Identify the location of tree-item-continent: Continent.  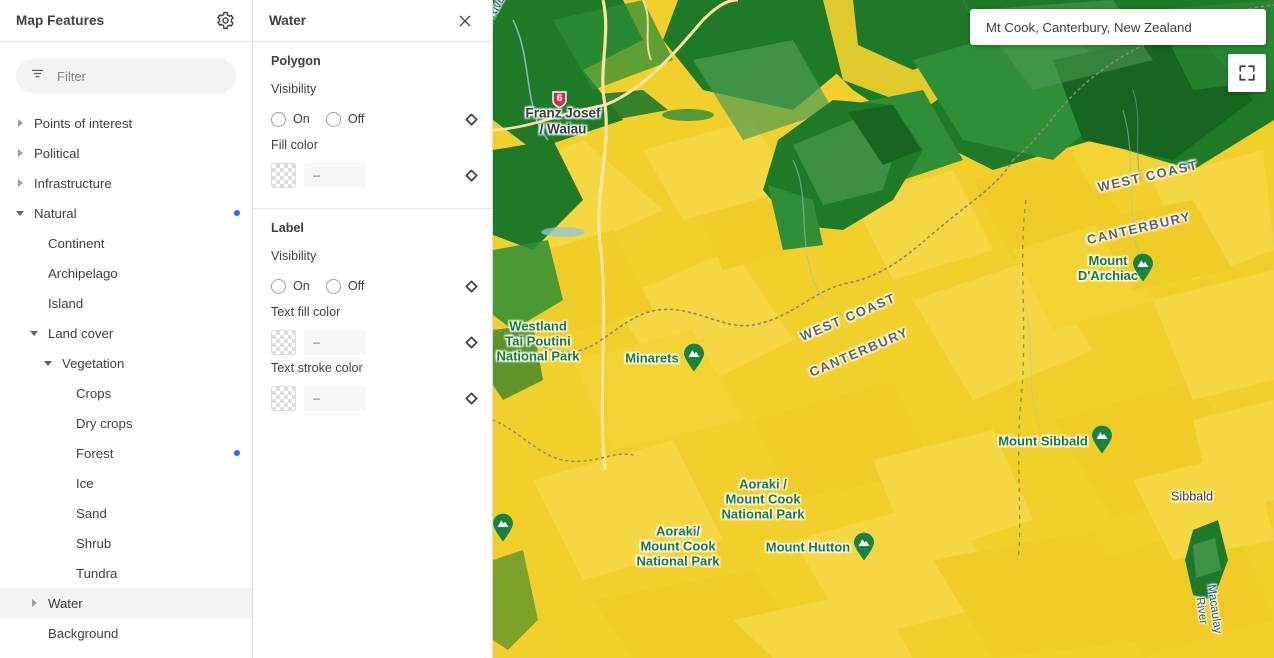
(126, 243).